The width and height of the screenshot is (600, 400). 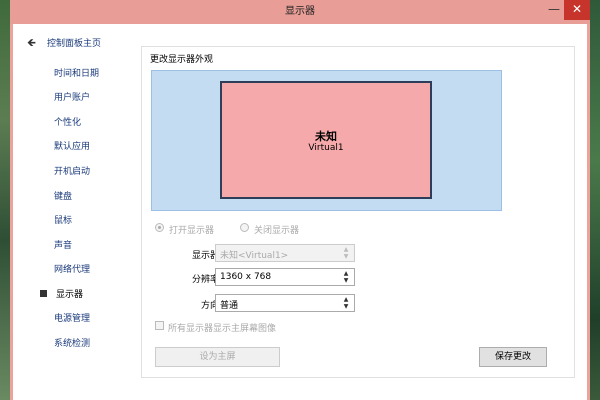 What do you see at coordinates (192, 231) in the screenshot?
I see `display-on-label: 打开显示器` at bounding box center [192, 231].